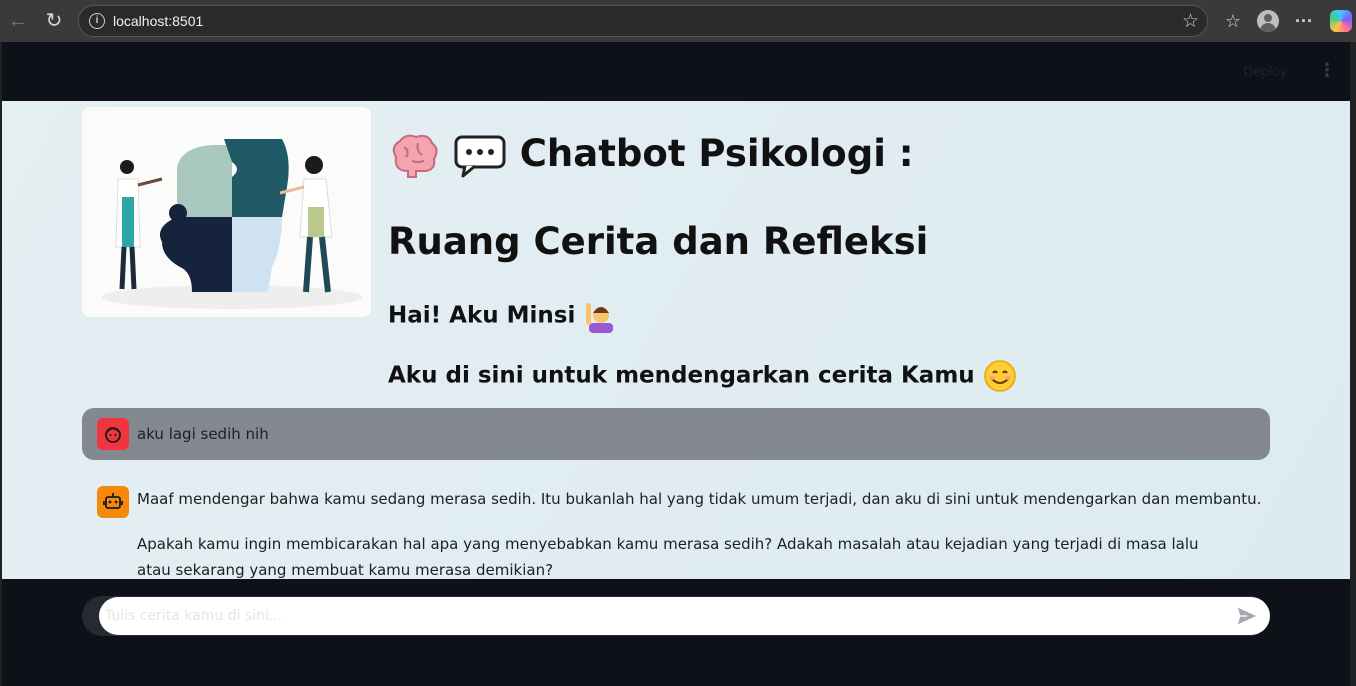 The width and height of the screenshot is (1356, 686). I want to click on deploy-button: Deploy, so click(1265, 71).